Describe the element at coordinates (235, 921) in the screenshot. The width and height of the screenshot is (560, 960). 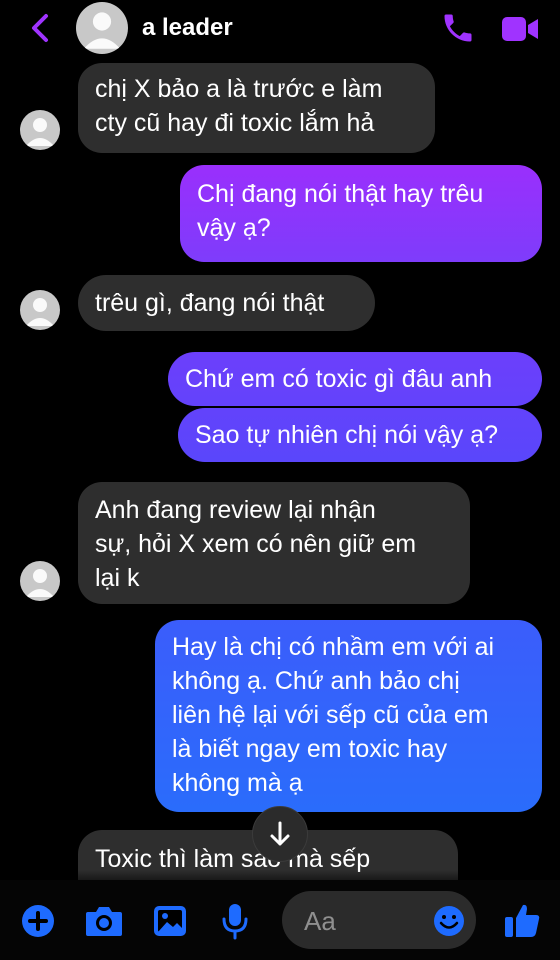
I see `microphone-icon` at that location.